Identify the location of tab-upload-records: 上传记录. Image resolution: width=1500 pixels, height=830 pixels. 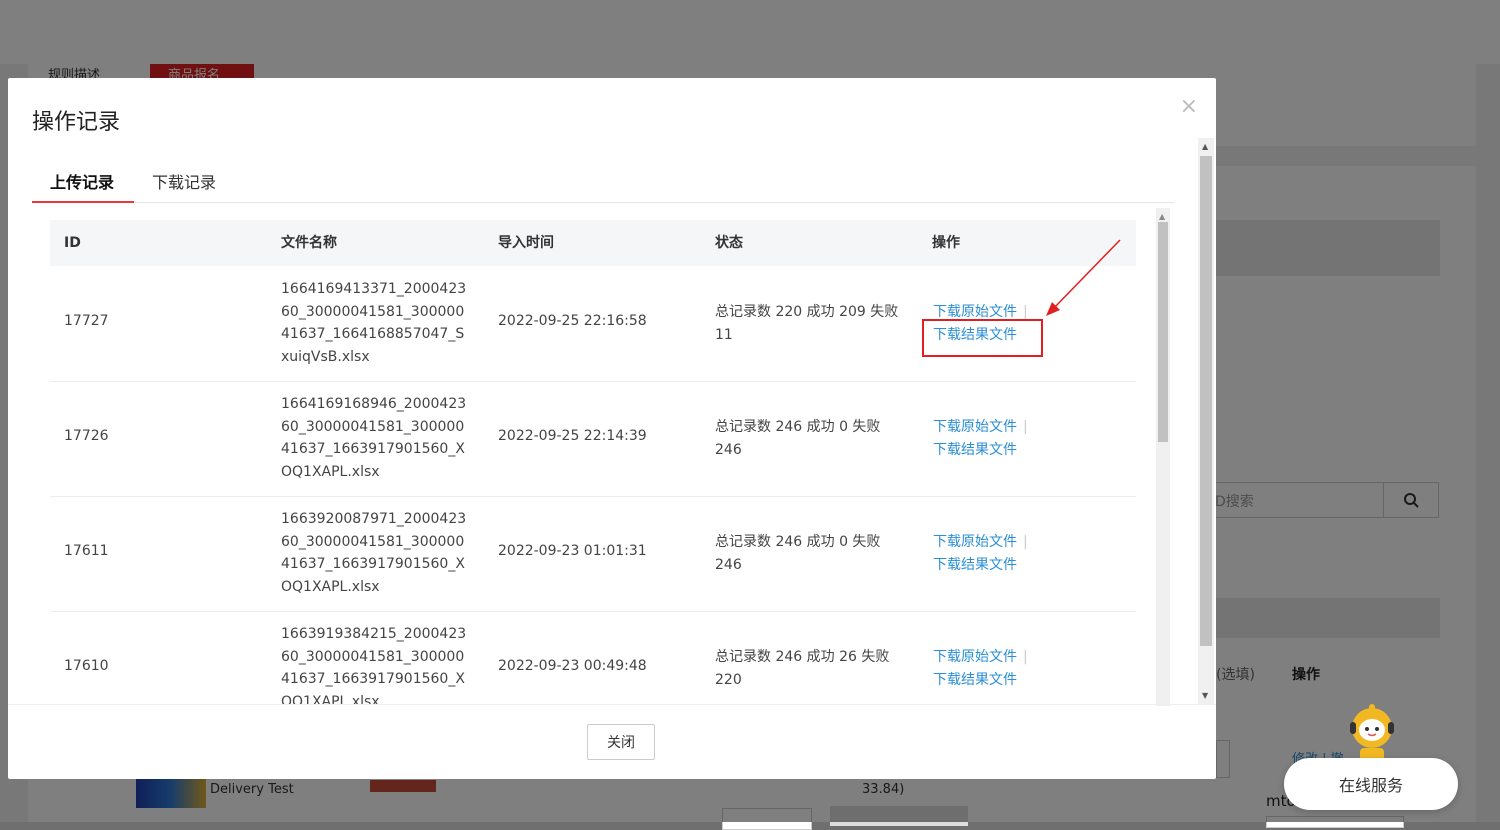
(82, 186).